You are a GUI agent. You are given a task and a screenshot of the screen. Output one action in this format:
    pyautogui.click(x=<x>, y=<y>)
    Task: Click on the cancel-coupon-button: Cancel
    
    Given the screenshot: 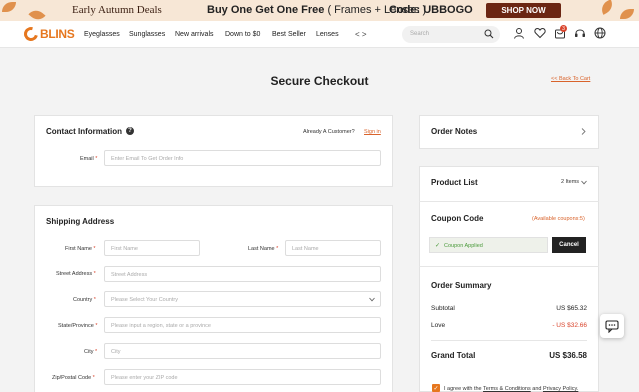 What is the action you would take?
    pyautogui.click(x=569, y=245)
    